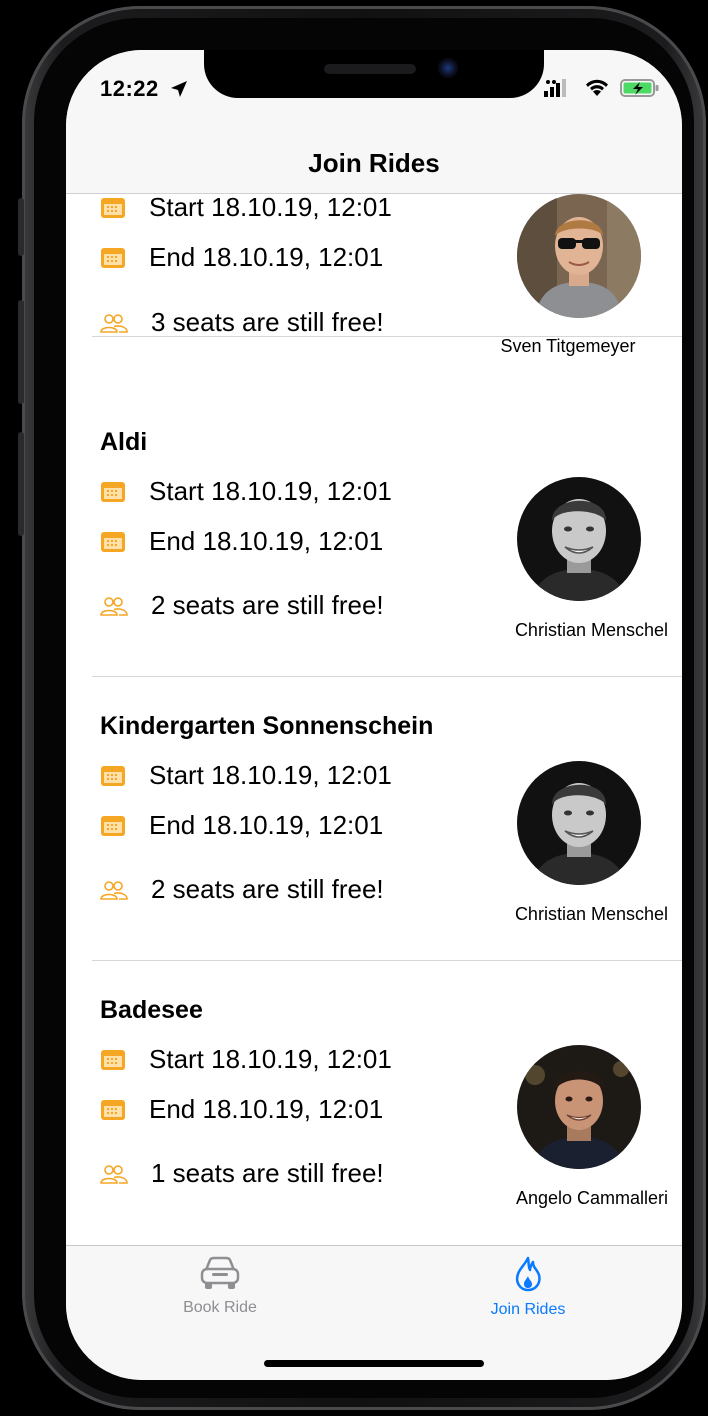  I want to click on tab-join-rides: Join Rides, so click(528, 1287).